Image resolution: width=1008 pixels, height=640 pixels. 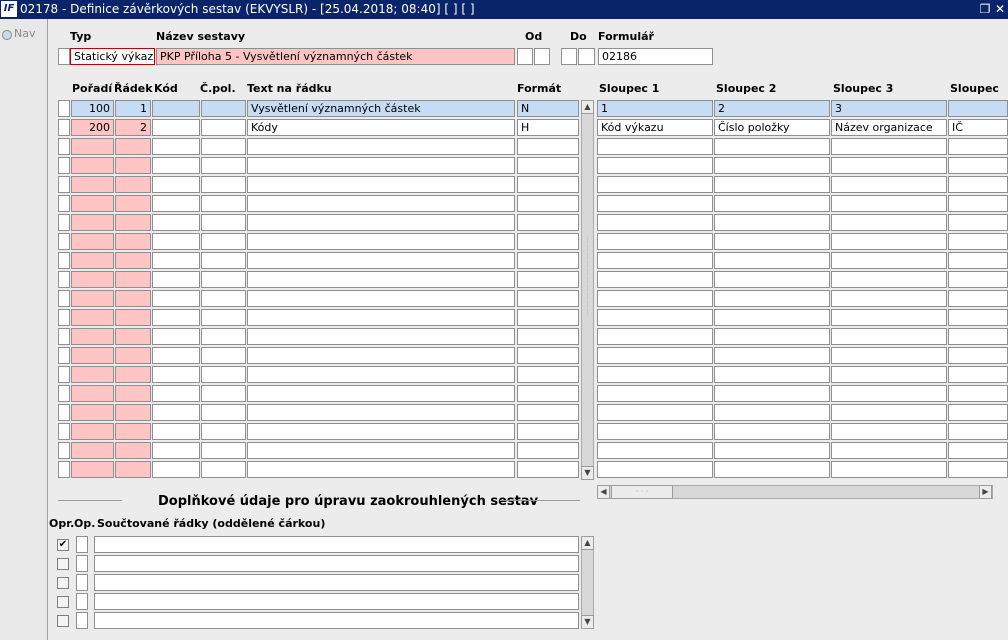 What do you see at coordinates (587, 473) in the screenshot?
I see `scroll-down-icon: ▼` at bounding box center [587, 473].